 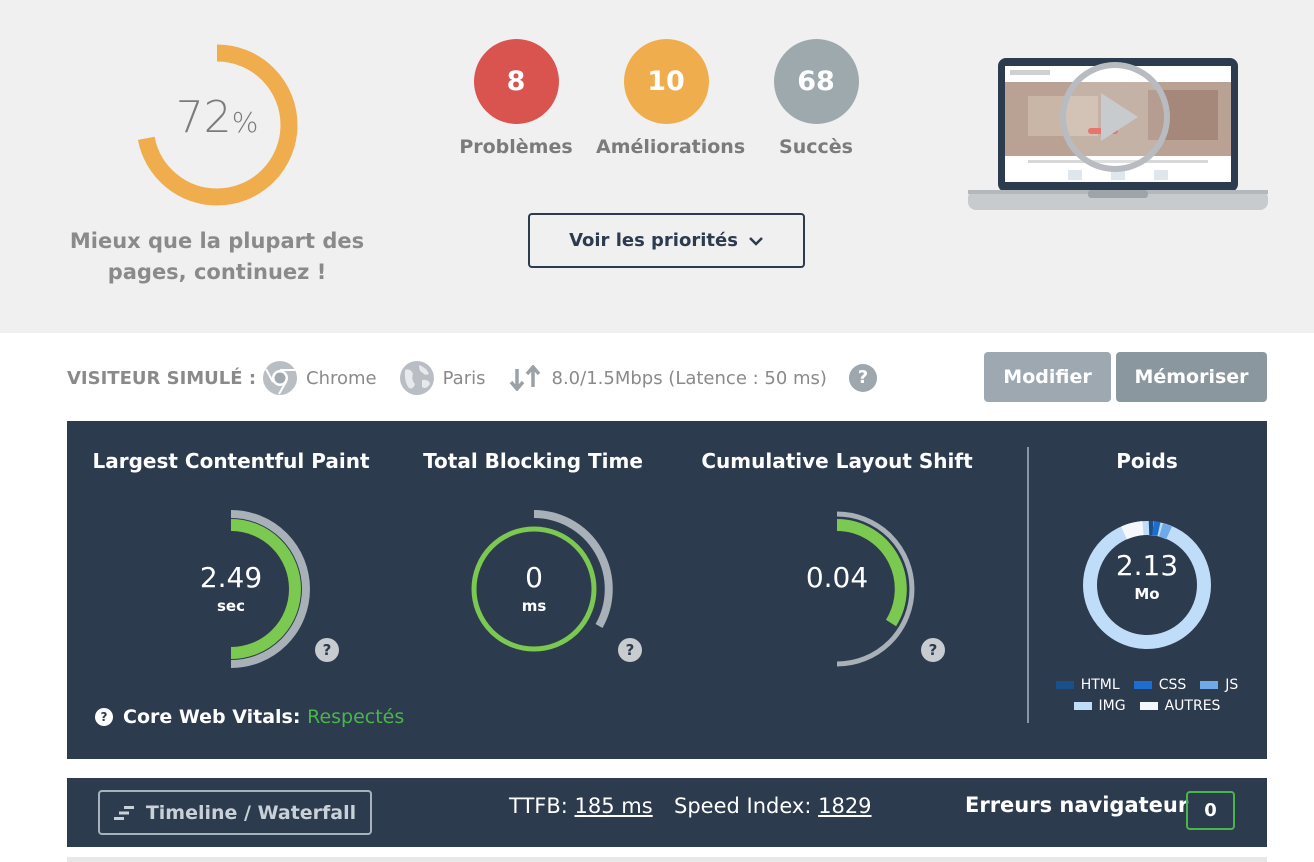 I want to click on tbt-help-icon: ?, so click(x=630, y=650).